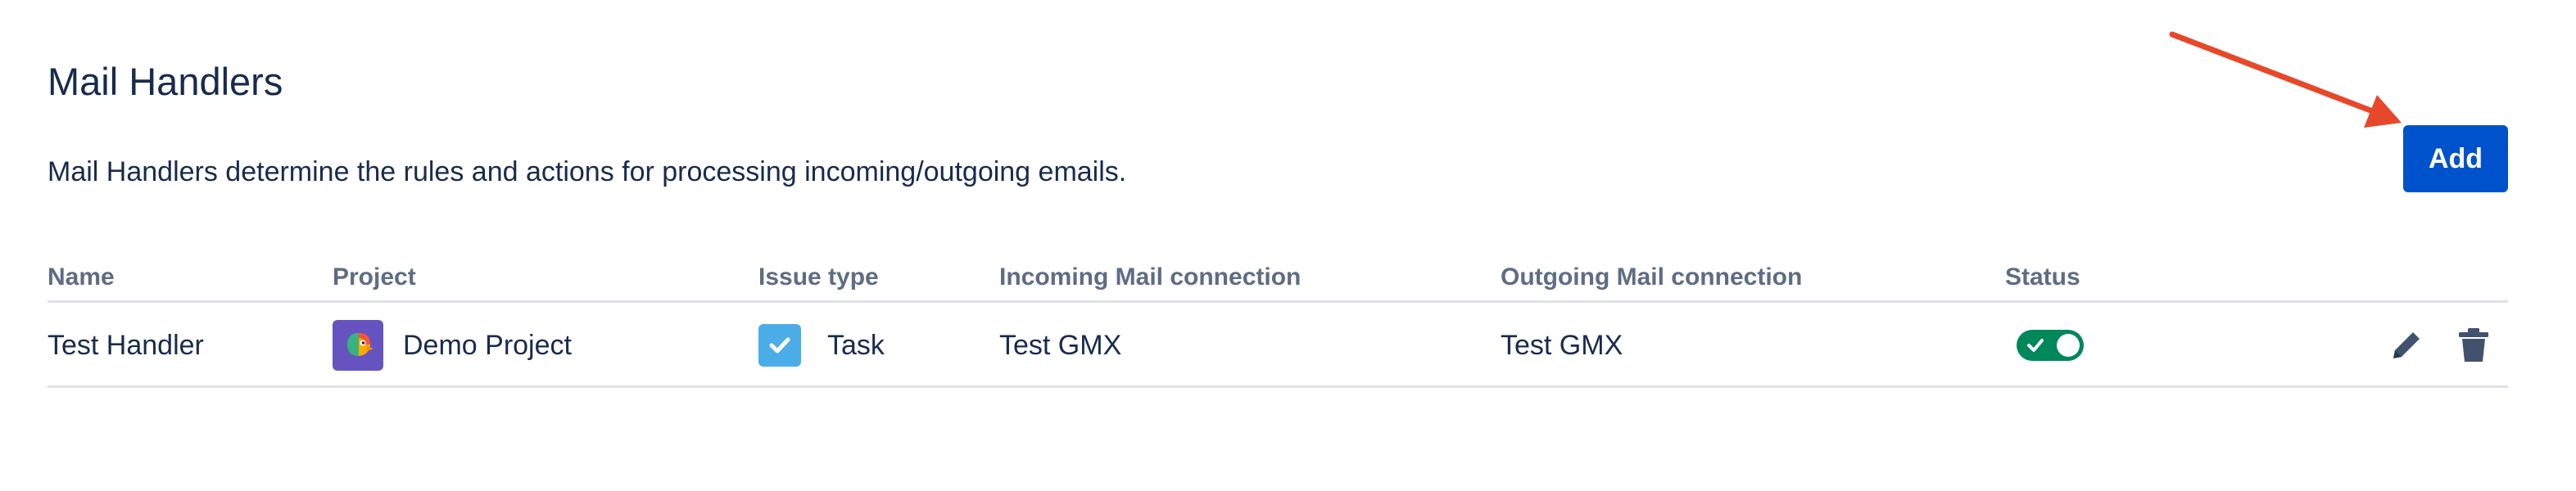  What do you see at coordinates (358, 346) in the screenshot?
I see `parrot-avatar-icon` at bounding box center [358, 346].